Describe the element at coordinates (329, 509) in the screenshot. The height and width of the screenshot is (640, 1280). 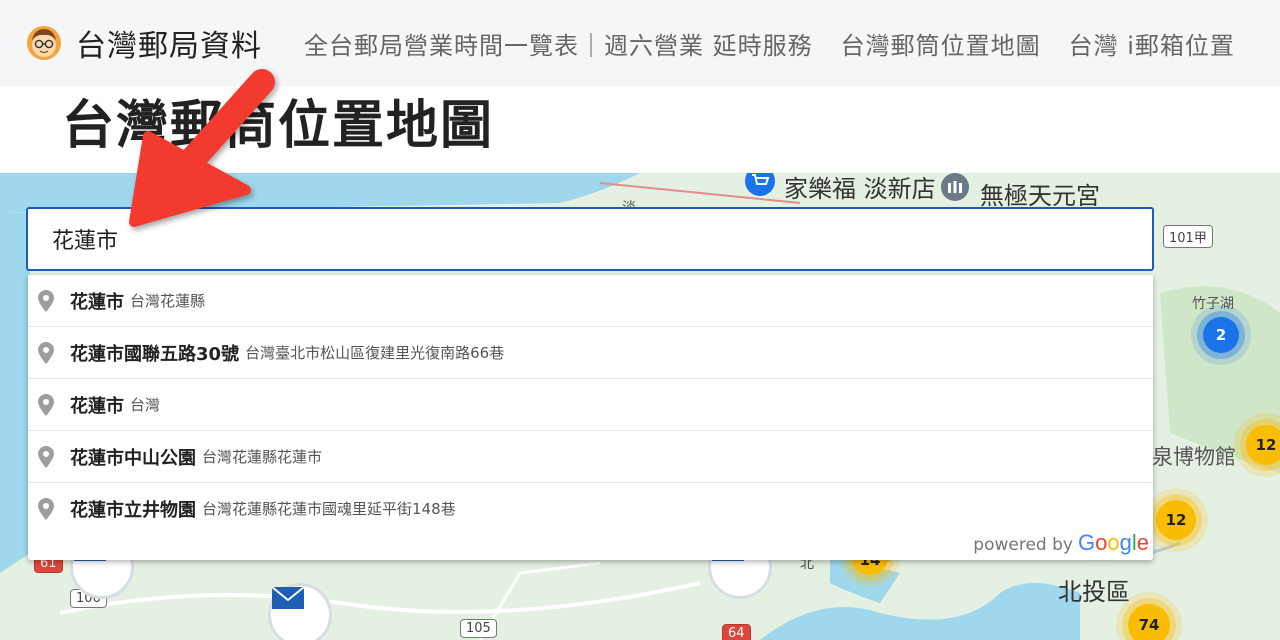
I see `suggestion-secondary-text: 台灣花蓮縣花蓮市國魂里延平街148巷` at that location.